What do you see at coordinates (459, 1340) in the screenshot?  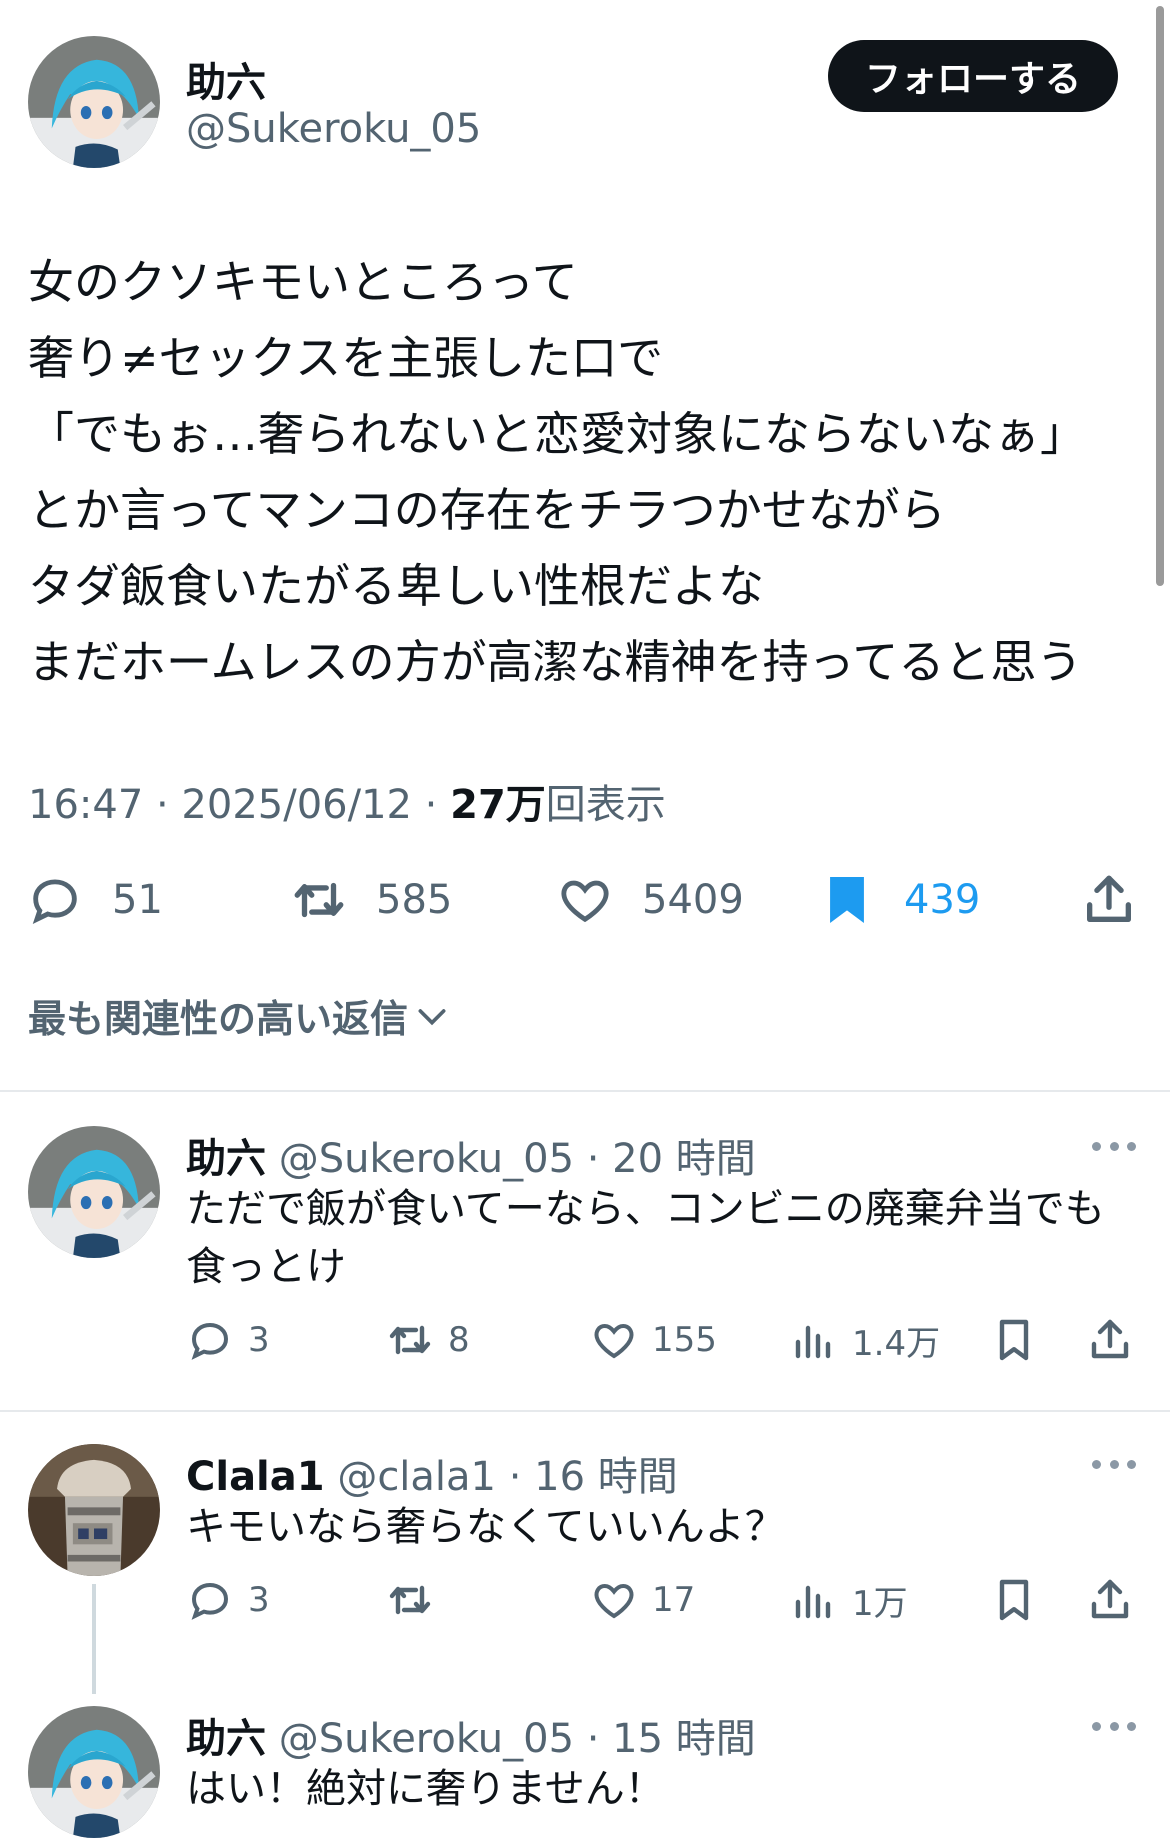 I see `repost-count: 8` at bounding box center [459, 1340].